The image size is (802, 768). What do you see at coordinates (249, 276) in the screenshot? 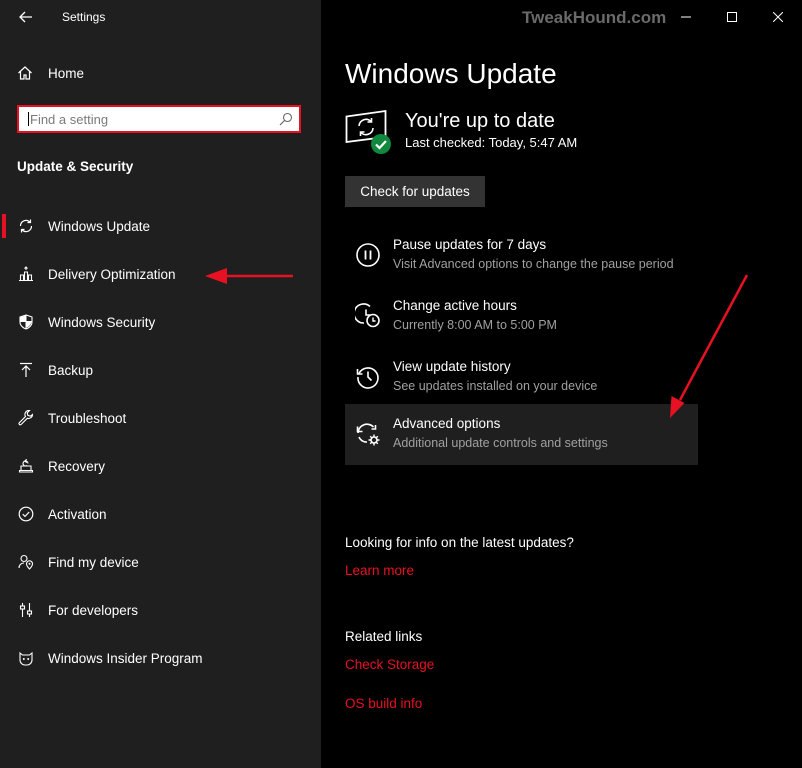
I see `annotation-arrow-left` at bounding box center [249, 276].